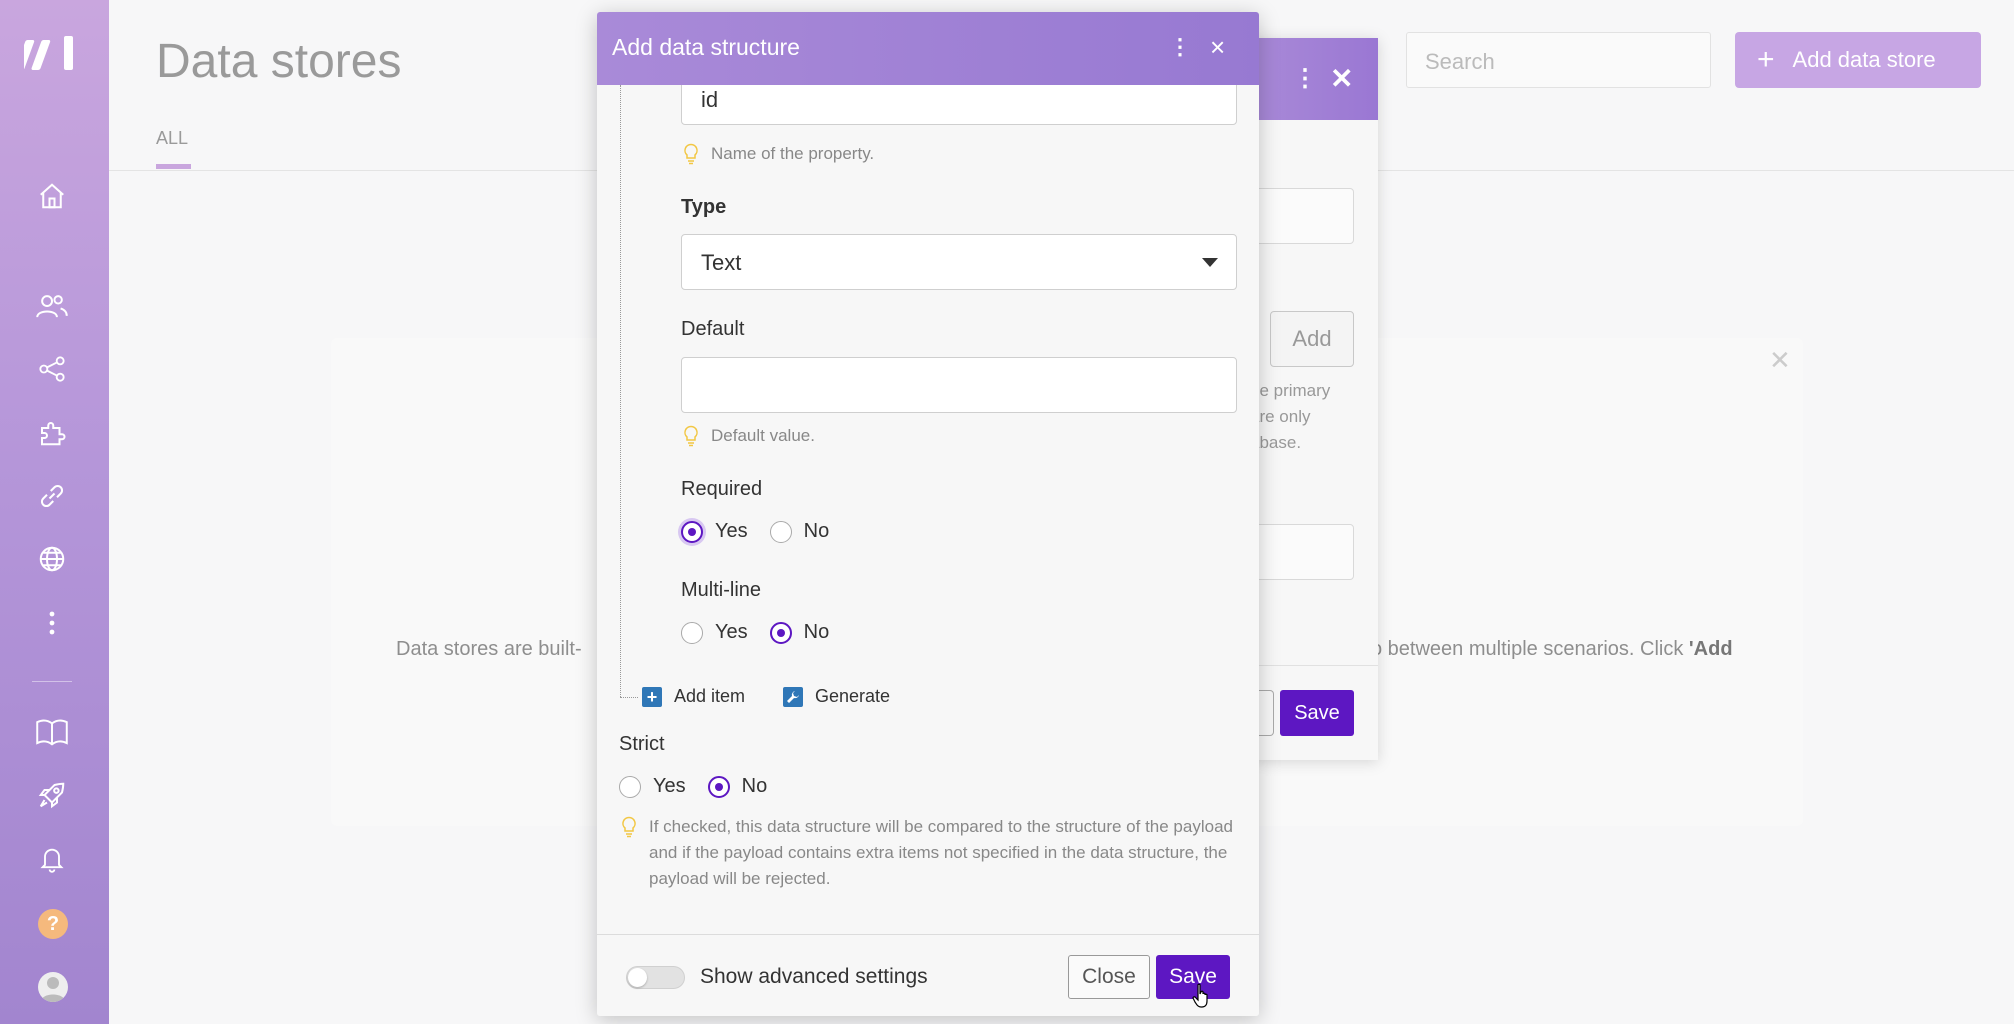 The image size is (2014, 1024). I want to click on empty-state-text-left: Data stores are built-, so click(489, 649).